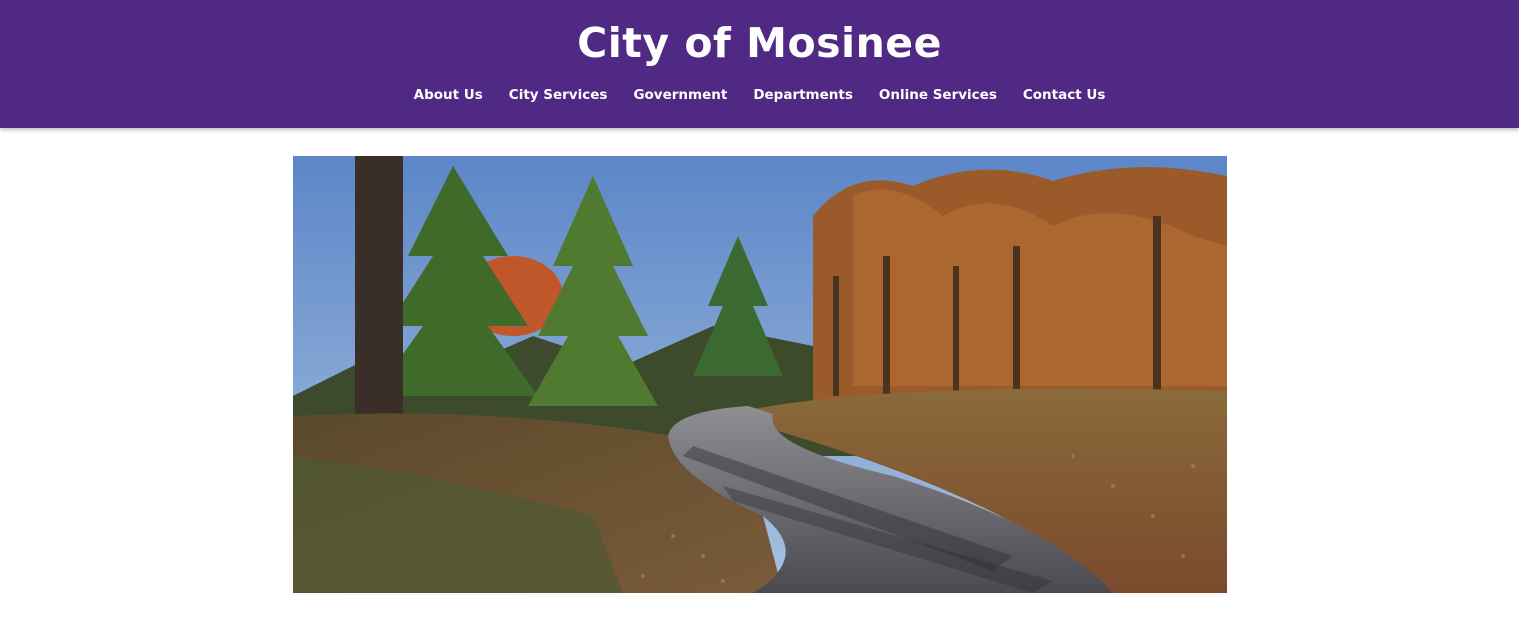  Describe the element at coordinates (680, 95) in the screenshot. I see `nav-item-government: Government` at that location.